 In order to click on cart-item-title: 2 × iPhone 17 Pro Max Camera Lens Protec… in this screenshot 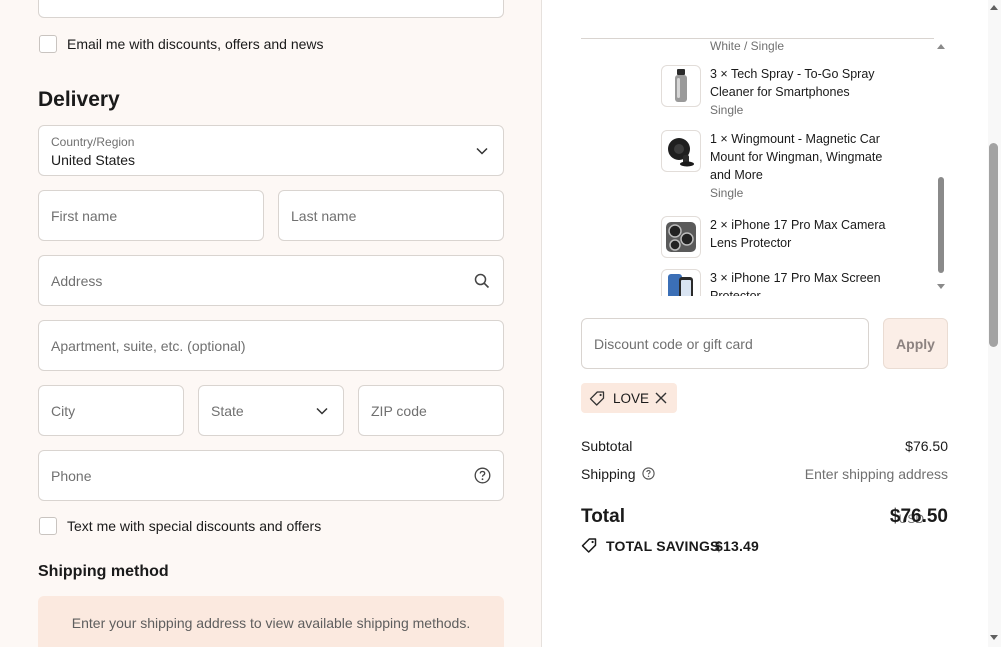, I will do `click(798, 234)`.